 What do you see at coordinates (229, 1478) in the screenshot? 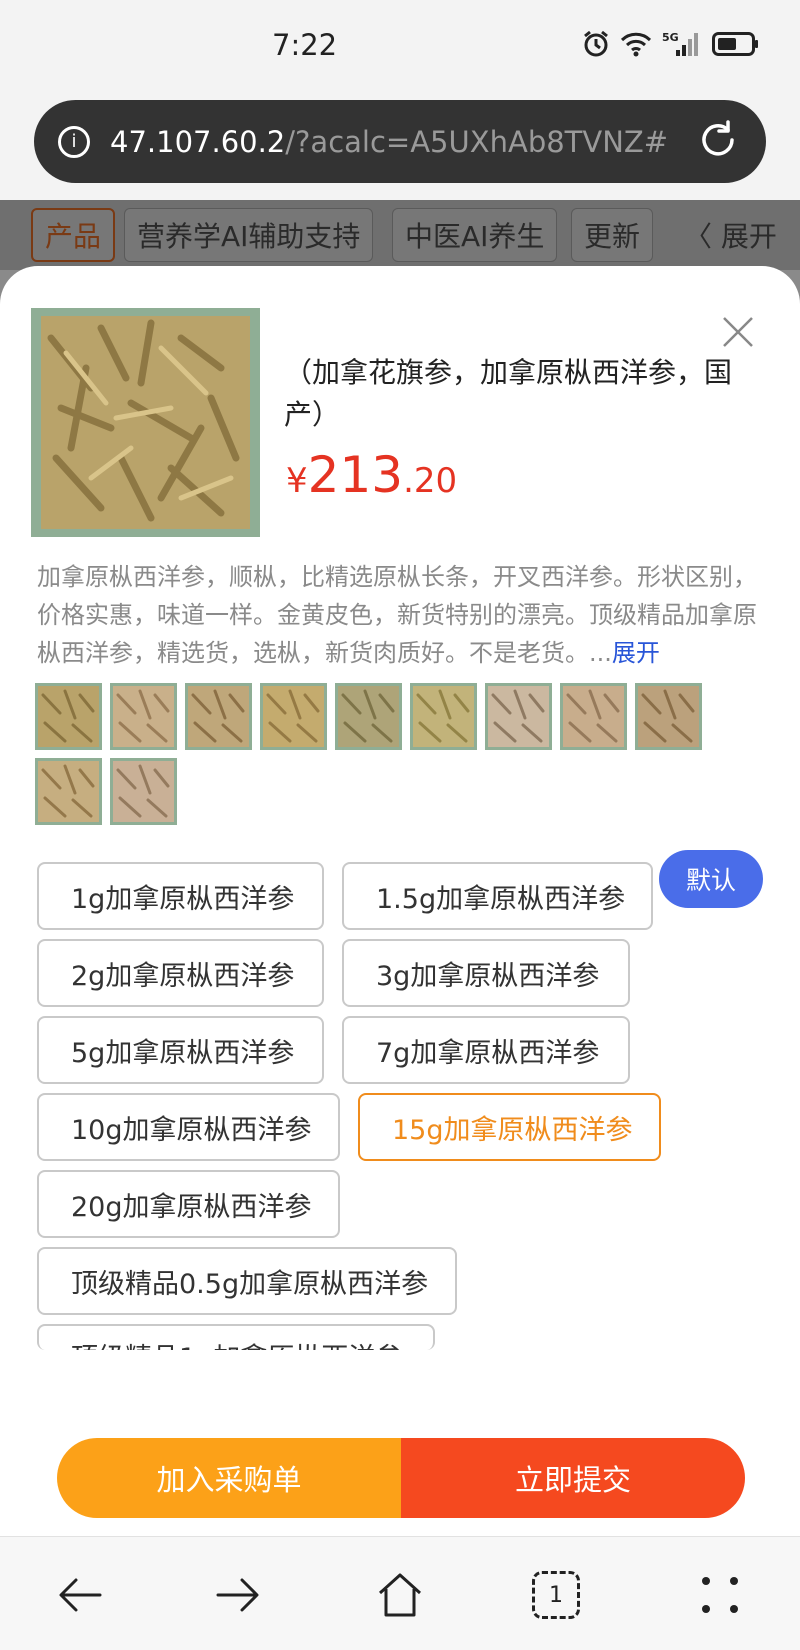
I see `add-to-cart-button: 加入采购单` at bounding box center [229, 1478].